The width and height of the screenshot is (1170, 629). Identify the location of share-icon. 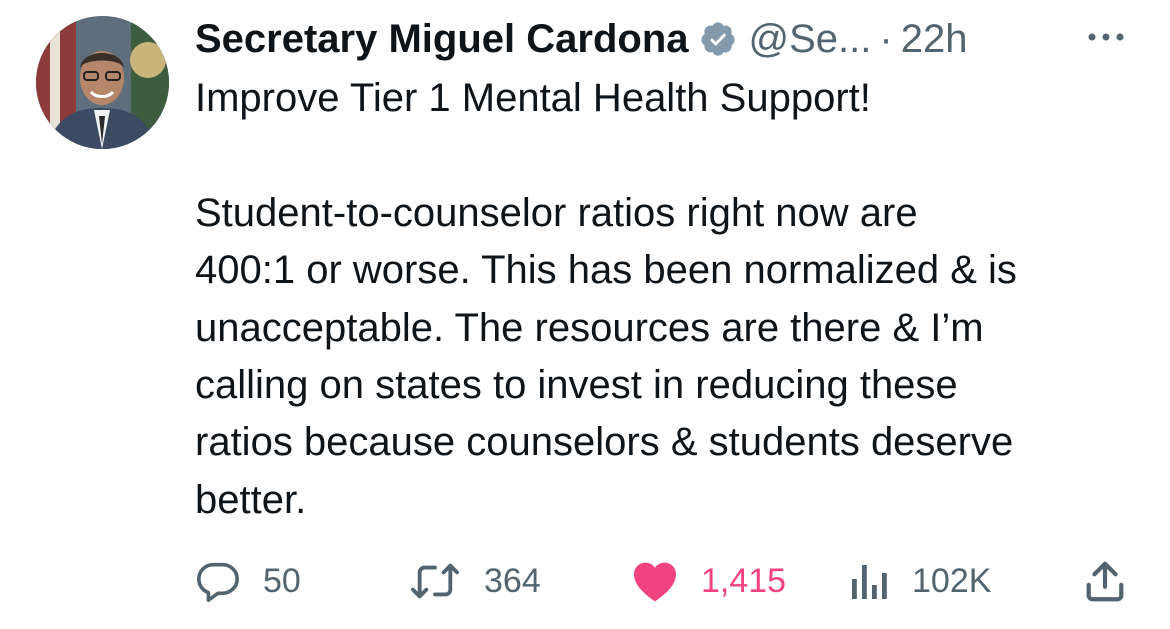
(1105, 581).